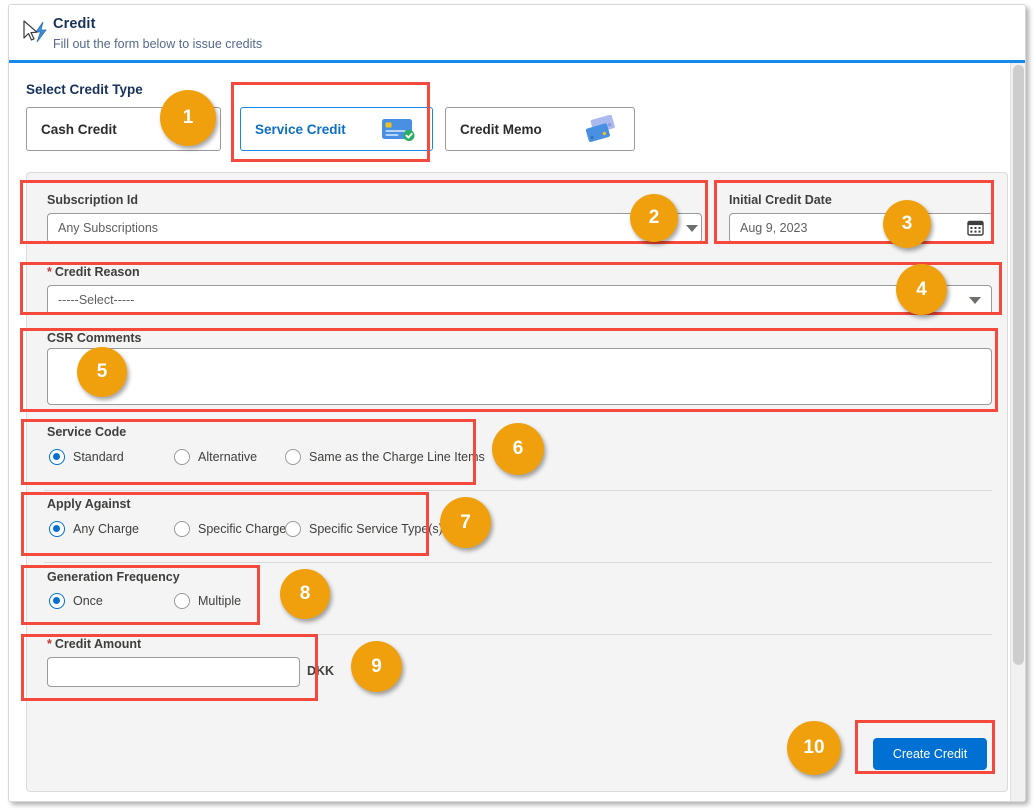 This screenshot has width=1036, height=810. I want to click on apply-against-option-specific-charge: Specific Charge, so click(230, 529).